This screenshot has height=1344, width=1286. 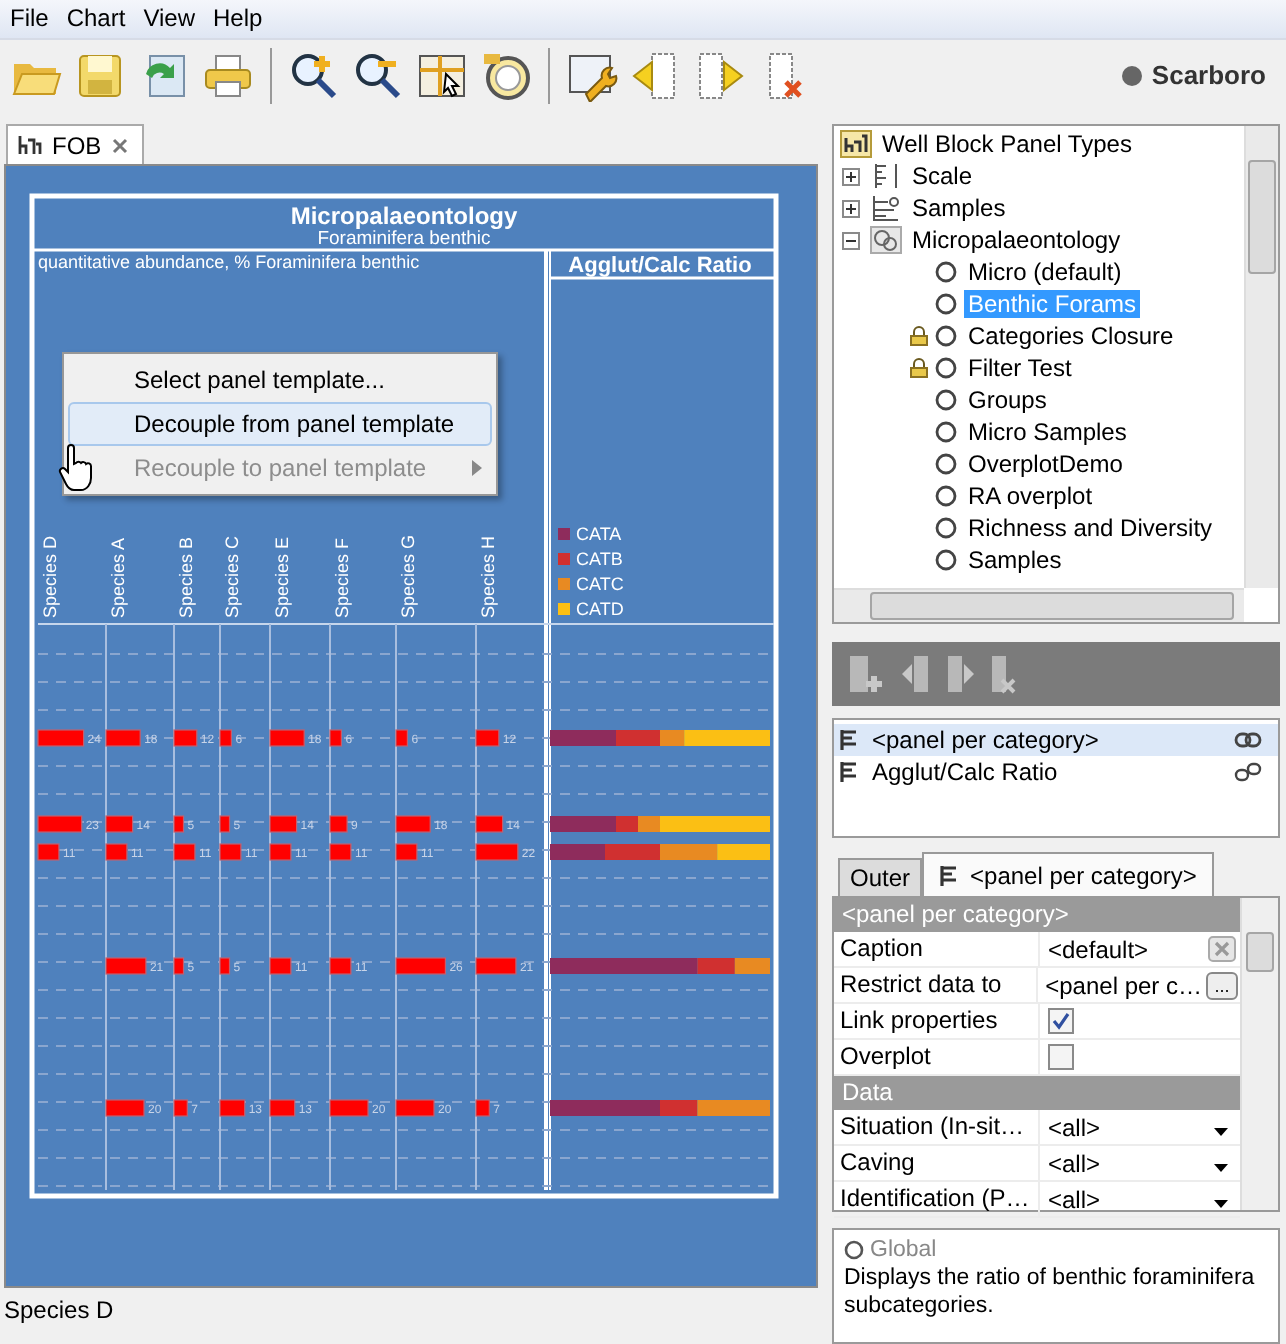 I want to click on property-value: <default>, so click(x=1126, y=949).